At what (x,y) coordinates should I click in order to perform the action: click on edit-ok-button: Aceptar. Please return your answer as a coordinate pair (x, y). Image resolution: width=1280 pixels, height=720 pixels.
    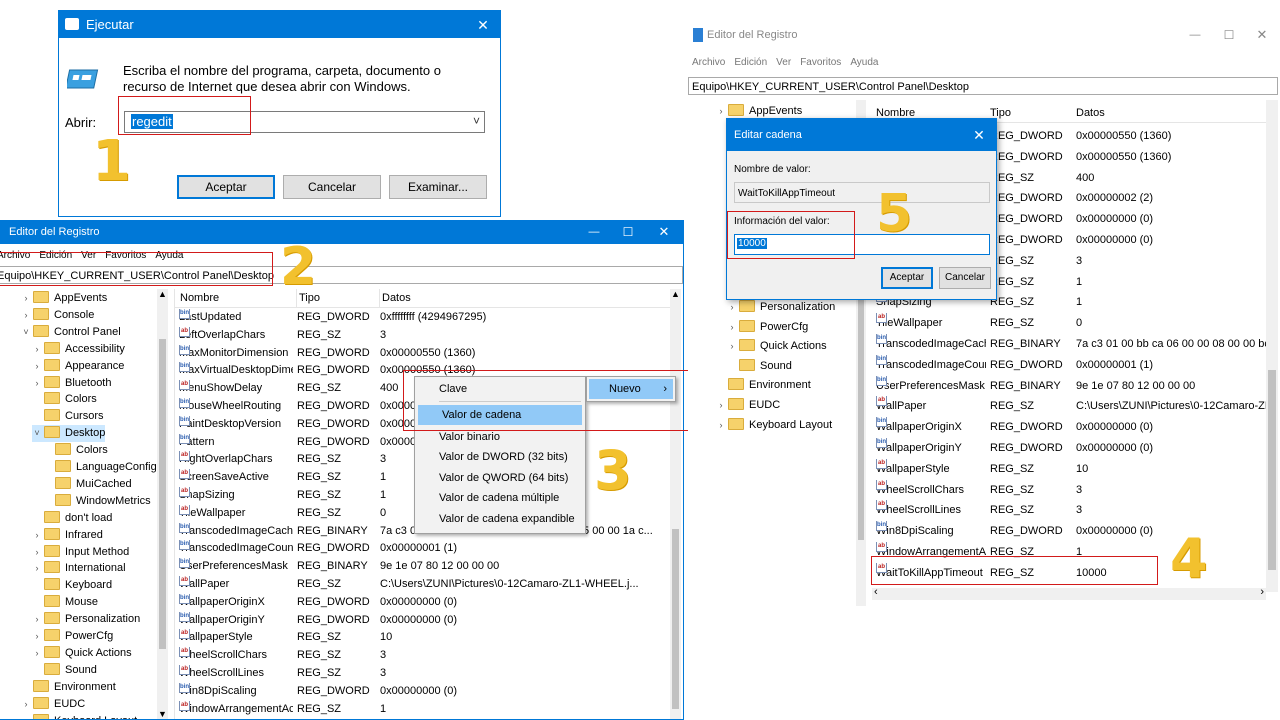
    Looking at the image, I should click on (907, 278).